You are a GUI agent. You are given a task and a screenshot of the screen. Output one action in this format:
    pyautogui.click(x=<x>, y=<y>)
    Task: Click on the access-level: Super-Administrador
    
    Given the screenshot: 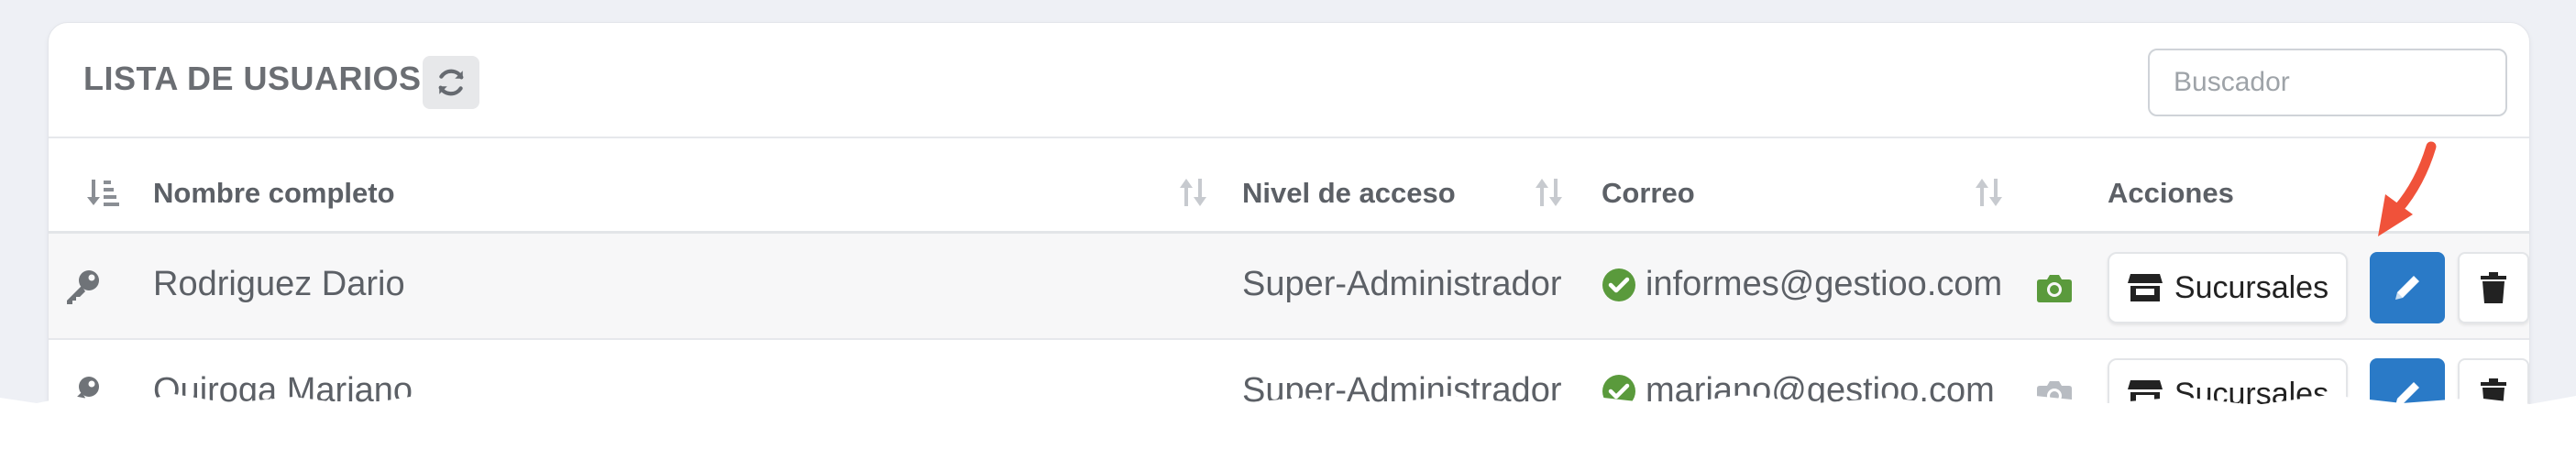 What is the action you would take?
    pyautogui.click(x=1402, y=284)
    